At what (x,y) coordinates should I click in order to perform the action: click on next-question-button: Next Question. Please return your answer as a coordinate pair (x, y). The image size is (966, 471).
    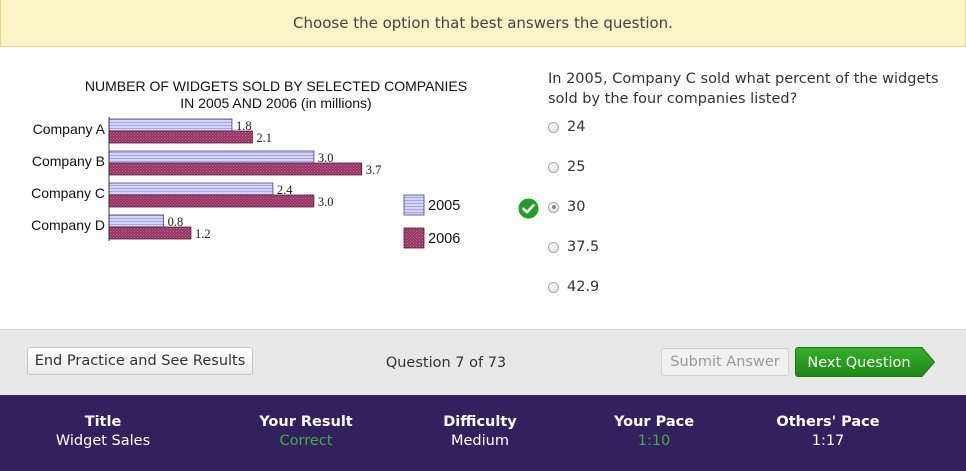
    Looking at the image, I should click on (865, 362).